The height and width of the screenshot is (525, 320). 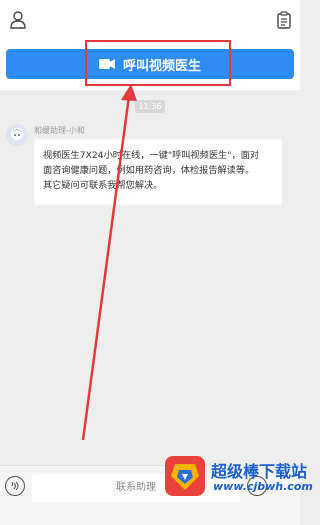 What do you see at coordinates (185, 476) in the screenshot?
I see `watermark-logo` at bounding box center [185, 476].